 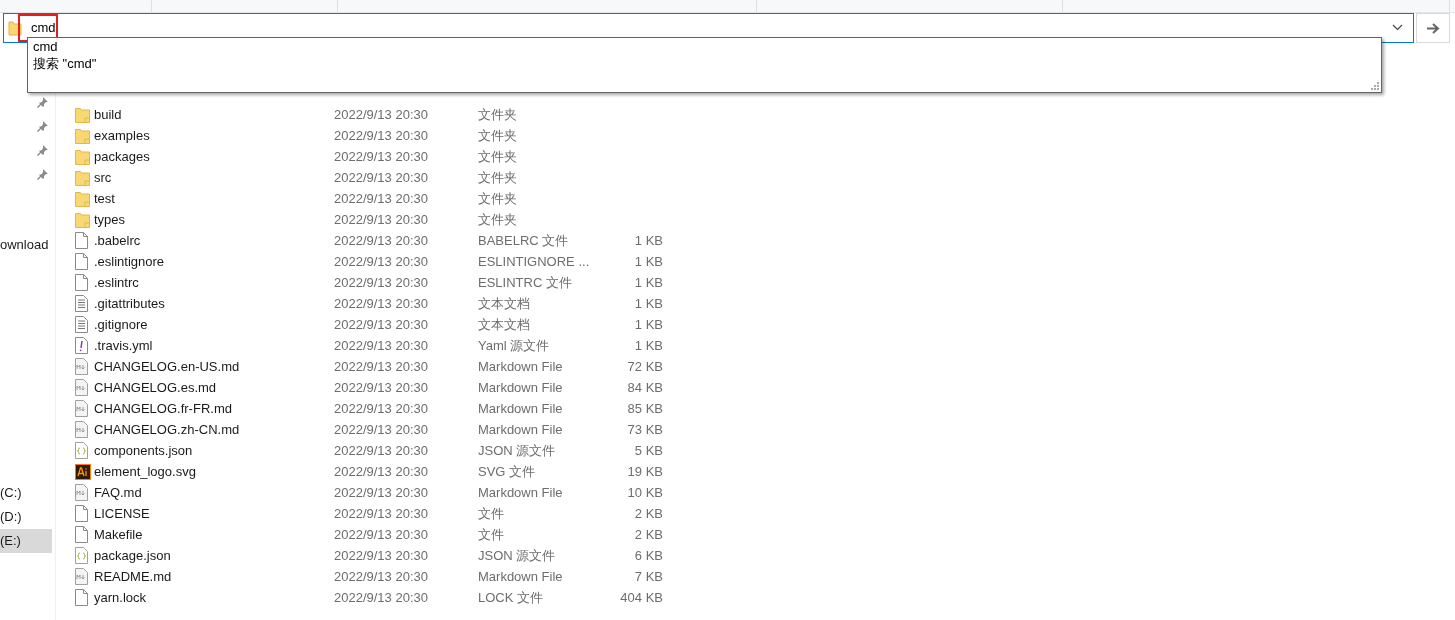 I want to click on file-name: FAQ.md, so click(x=118, y=492).